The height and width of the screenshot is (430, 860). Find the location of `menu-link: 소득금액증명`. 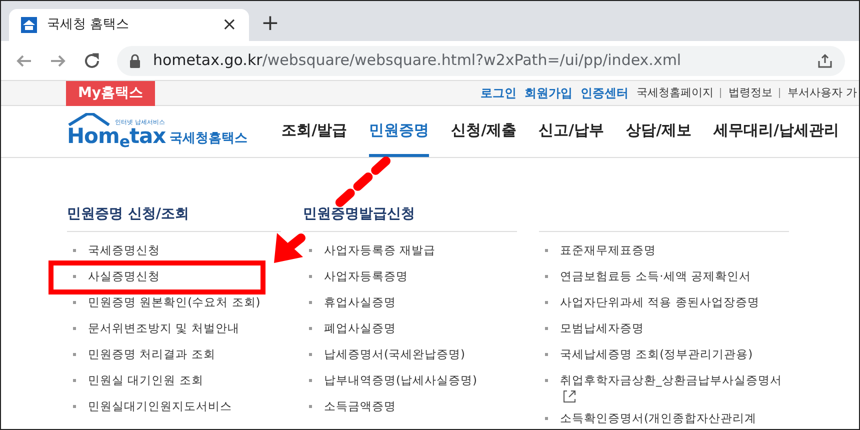

menu-link: 소득금액증명 is located at coordinates (360, 406).